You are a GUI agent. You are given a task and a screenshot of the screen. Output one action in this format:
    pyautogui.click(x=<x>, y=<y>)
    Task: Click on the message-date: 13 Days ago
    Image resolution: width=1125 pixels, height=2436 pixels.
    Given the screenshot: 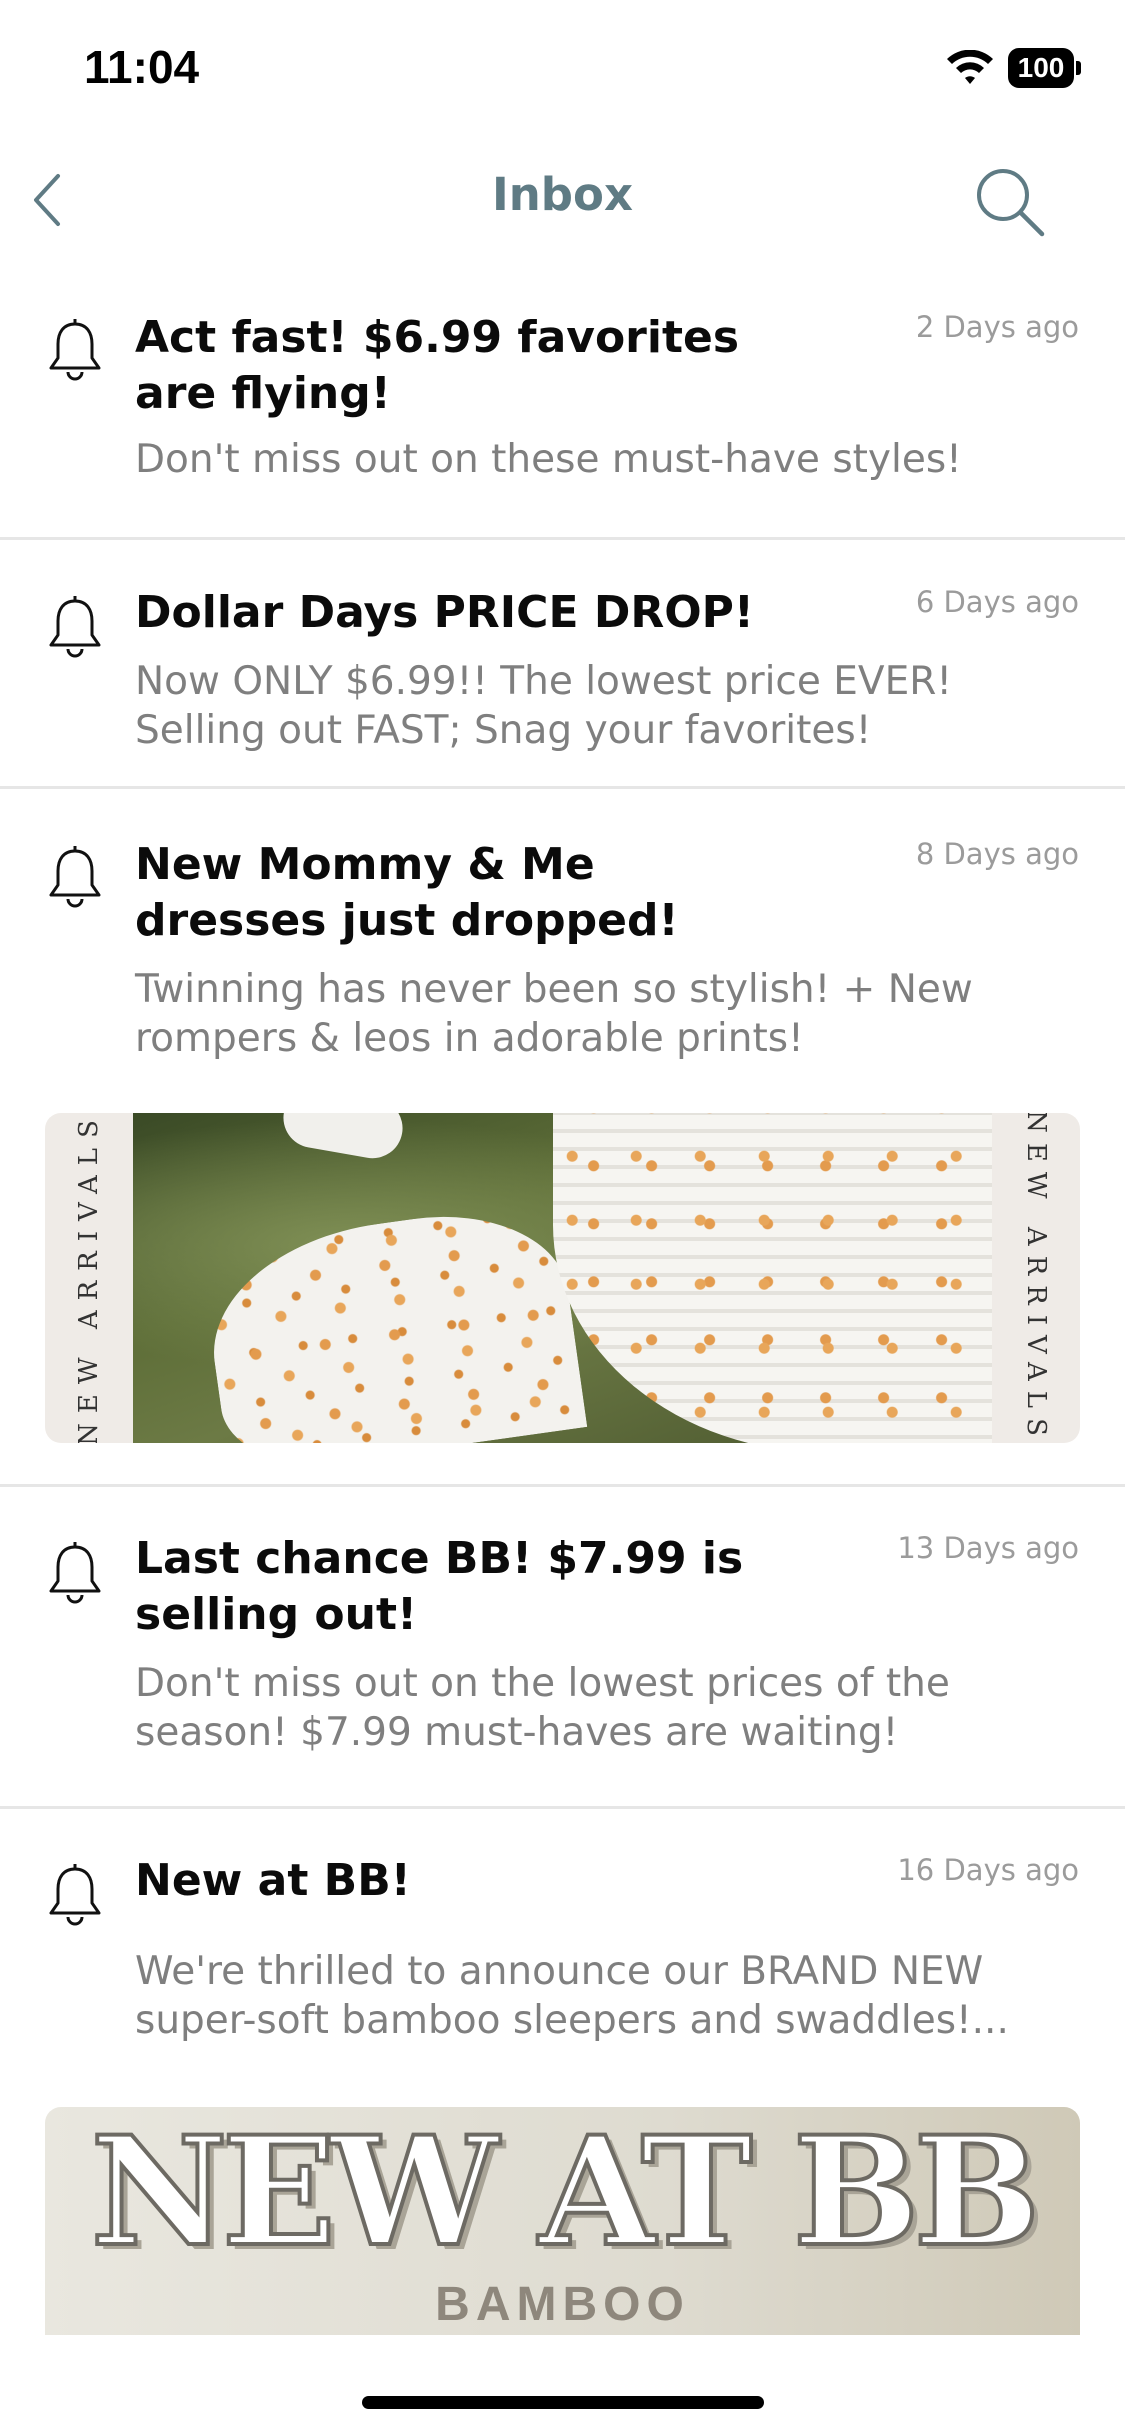 What is the action you would take?
    pyautogui.click(x=988, y=1548)
    